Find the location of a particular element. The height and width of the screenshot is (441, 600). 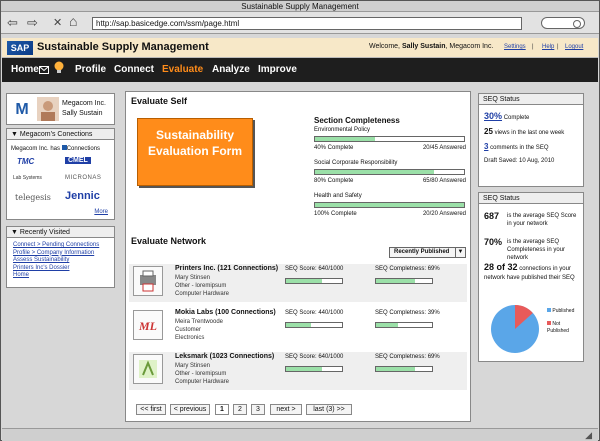

company-name: Mokia Labs (100 Connections) is located at coordinates (225, 312).